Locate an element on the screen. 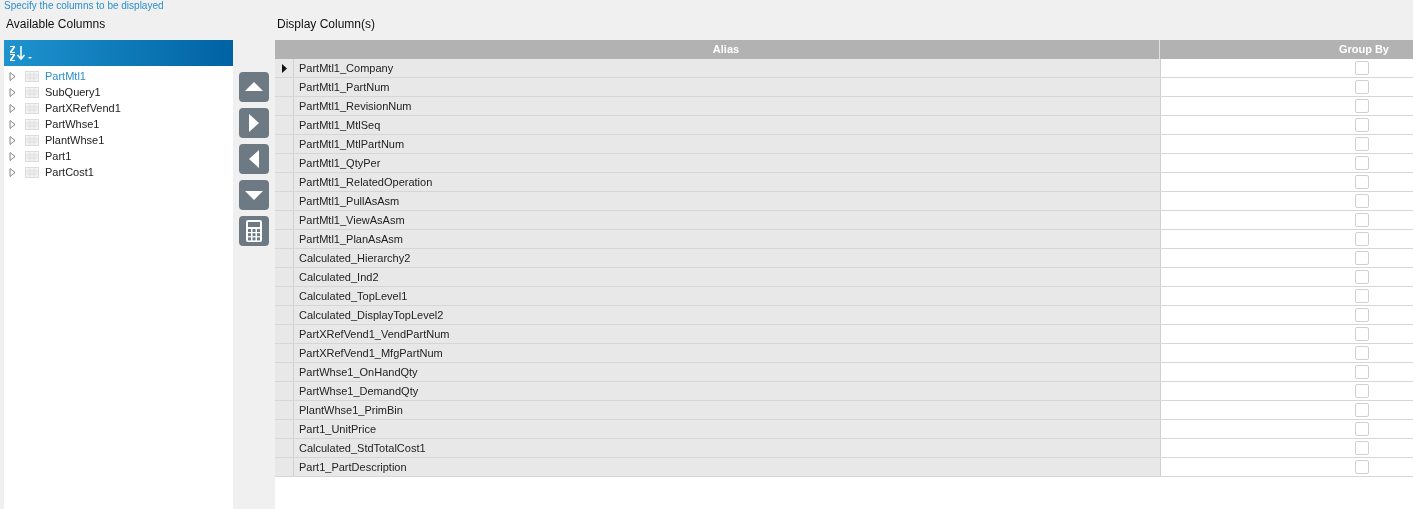  sort-icon is located at coordinates (21, 53).